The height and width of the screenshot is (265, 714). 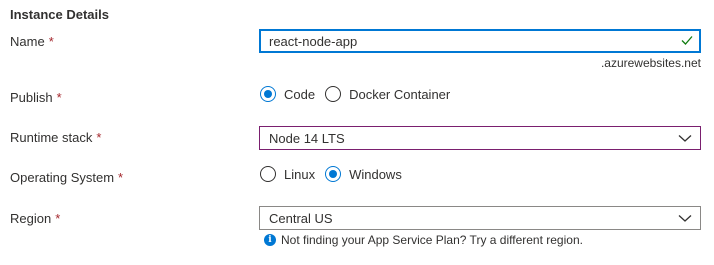 I want to click on os-option-windows-label: Windows, so click(x=375, y=174).